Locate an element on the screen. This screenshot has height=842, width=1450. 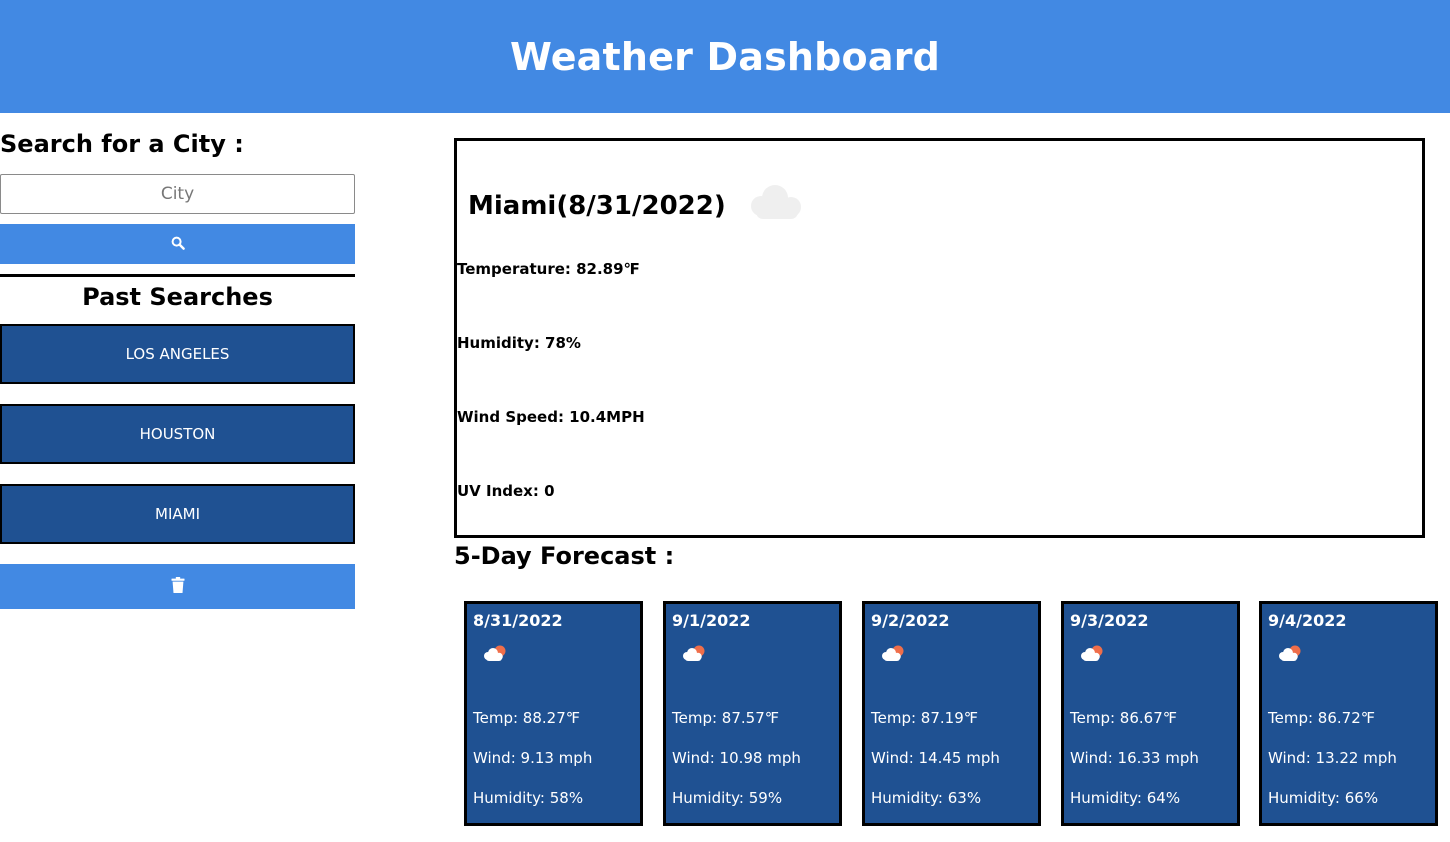
forecast-humidity: Humidity: 63% is located at coordinates (926, 798).